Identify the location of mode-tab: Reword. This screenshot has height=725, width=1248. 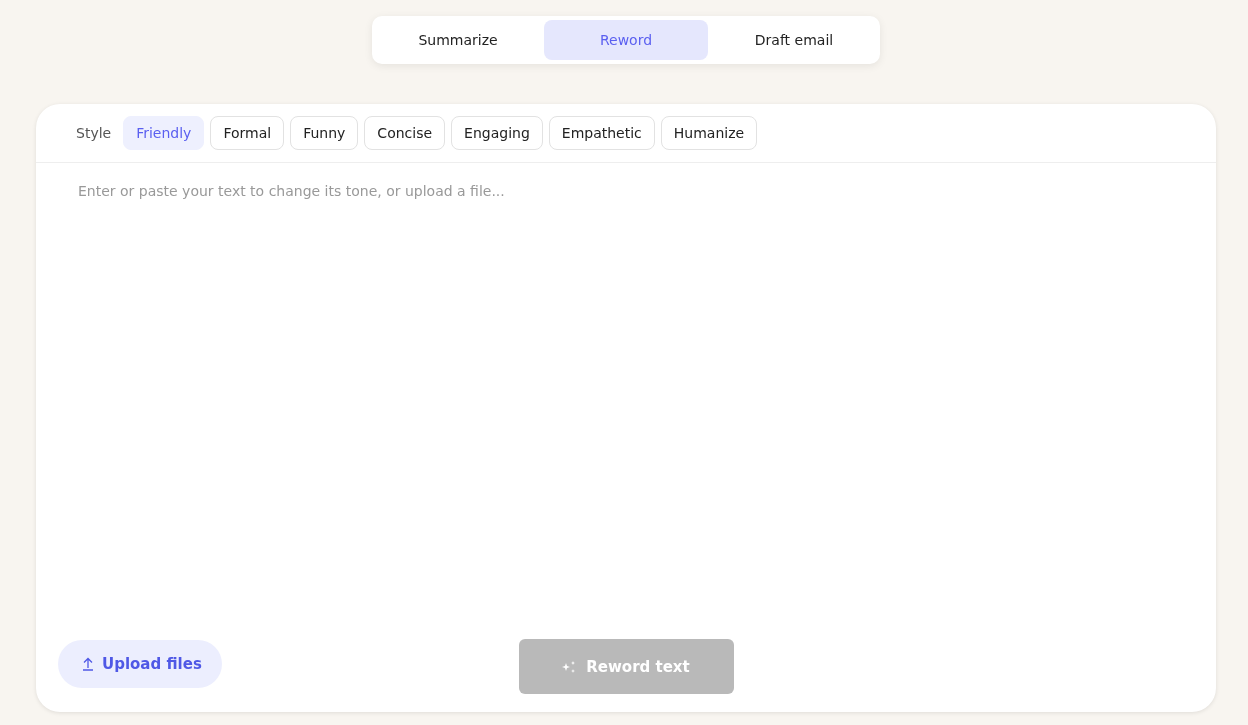
(626, 40).